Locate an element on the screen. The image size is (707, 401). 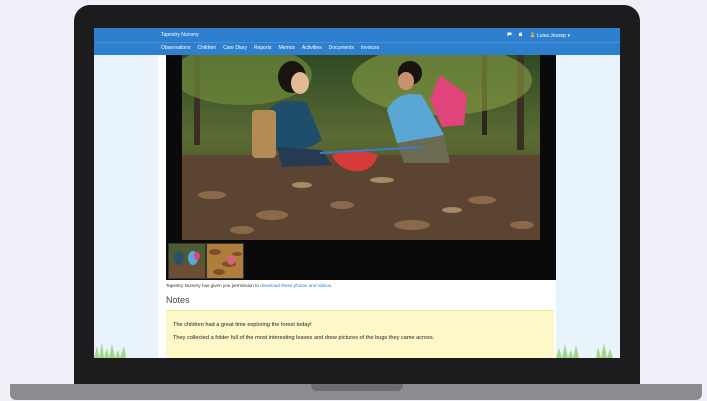
top-bar: Tapestry Nursery Luisa Jessop ▾ is located at coordinates (357, 35).